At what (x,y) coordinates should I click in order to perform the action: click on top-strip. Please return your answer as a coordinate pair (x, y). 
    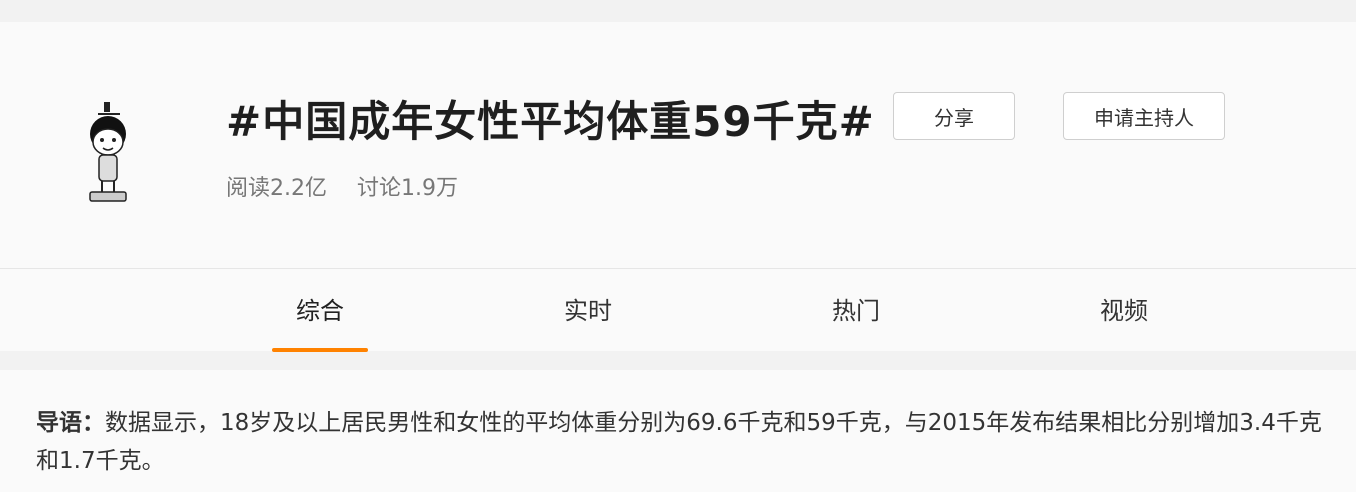
    Looking at the image, I should click on (678, 11).